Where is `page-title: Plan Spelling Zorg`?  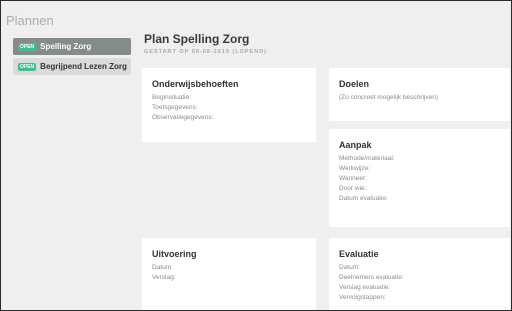 page-title: Plan Spelling Zorg is located at coordinates (197, 39).